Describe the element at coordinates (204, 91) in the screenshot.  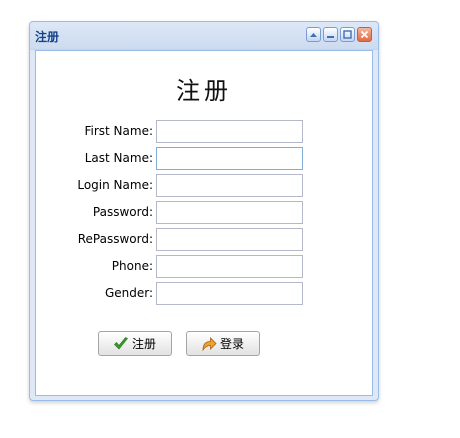
I see `form-heading: 注册` at that location.